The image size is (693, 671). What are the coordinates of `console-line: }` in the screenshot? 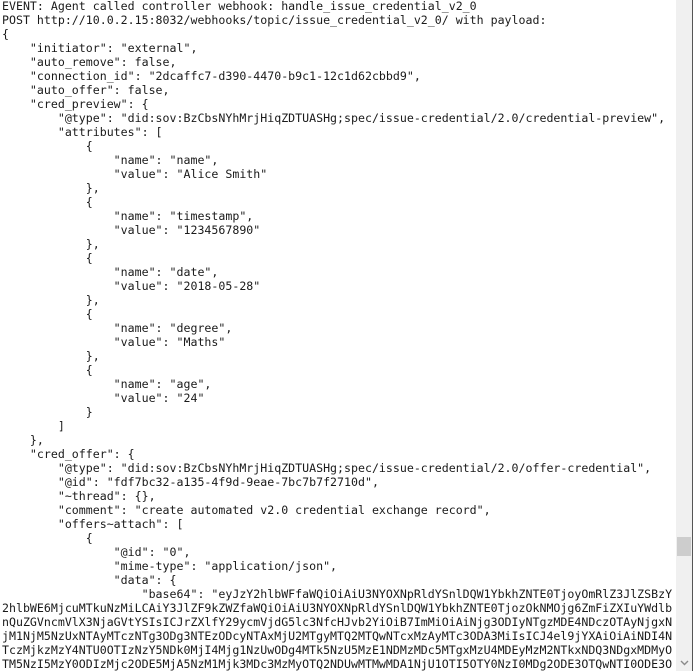 It's located at (47, 412).